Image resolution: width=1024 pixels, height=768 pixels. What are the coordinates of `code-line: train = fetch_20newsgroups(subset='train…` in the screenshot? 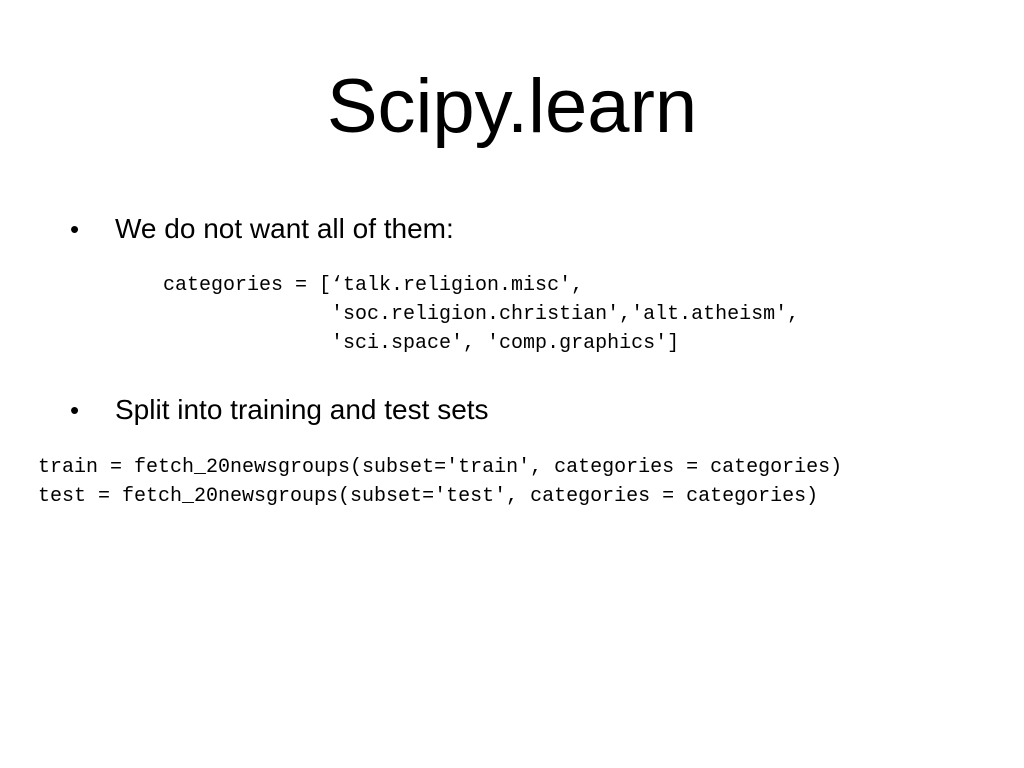 It's located at (440, 467).